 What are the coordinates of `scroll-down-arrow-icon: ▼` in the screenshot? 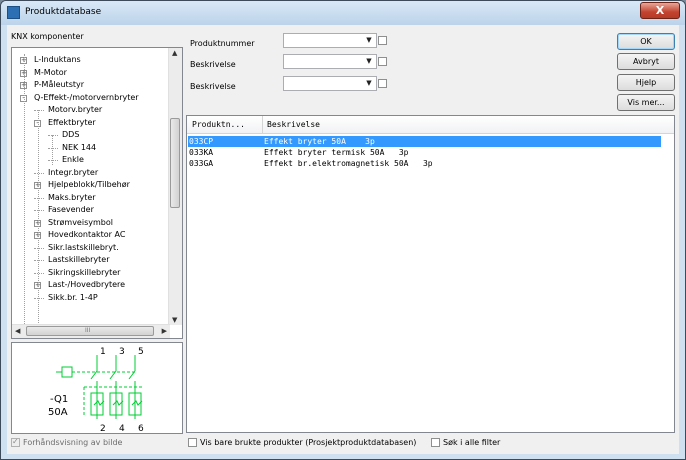 It's located at (174, 320).